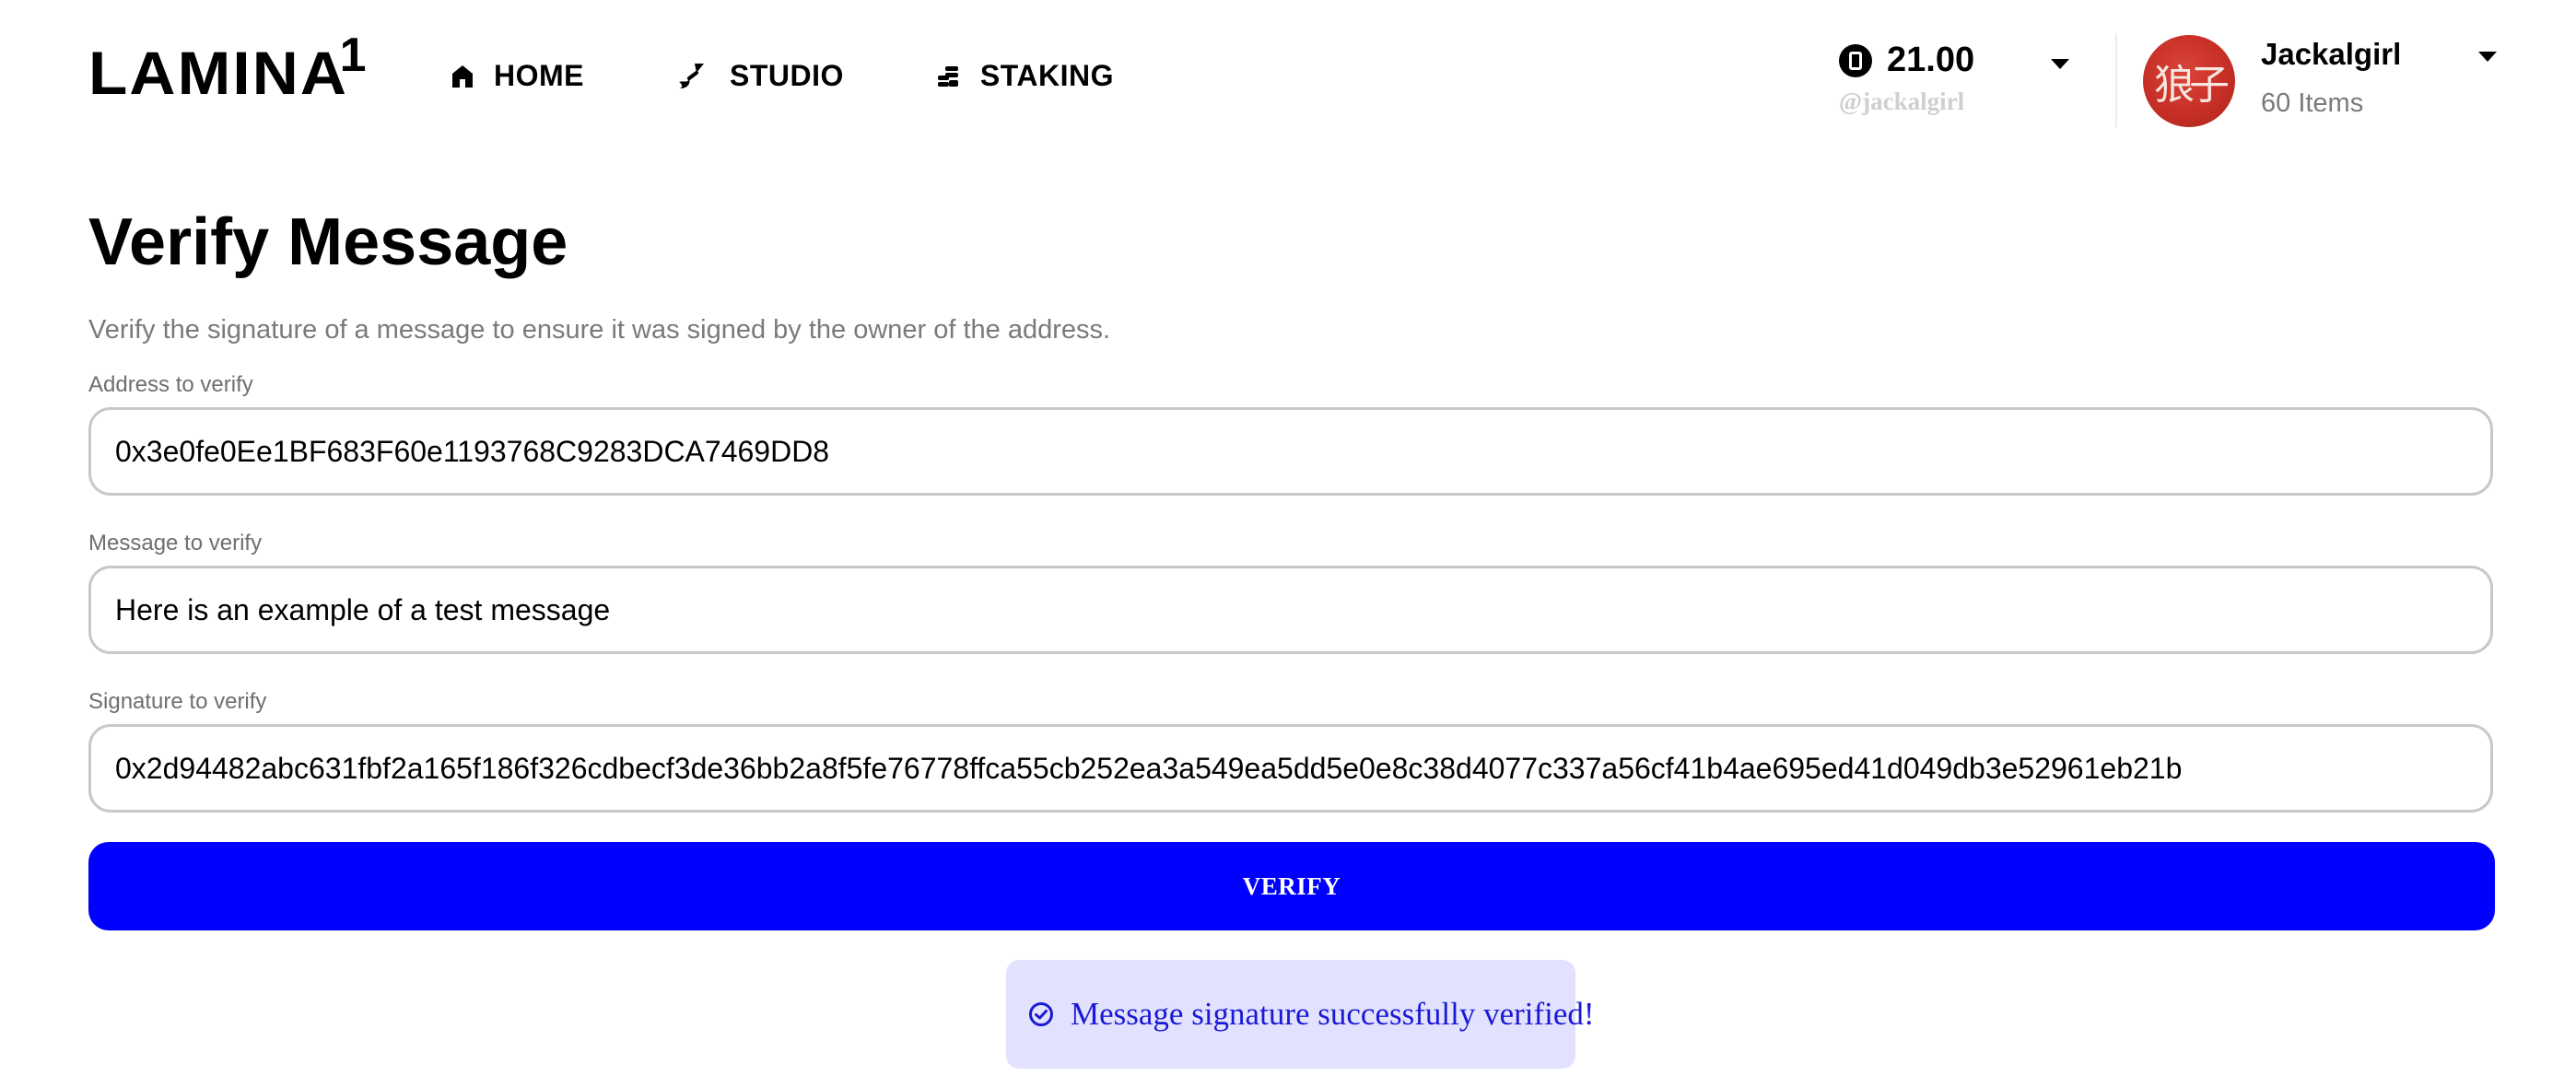 The image size is (2576, 1076). Describe the element at coordinates (1291, 886) in the screenshot. I see `verify-button: VERIFY` at that location.